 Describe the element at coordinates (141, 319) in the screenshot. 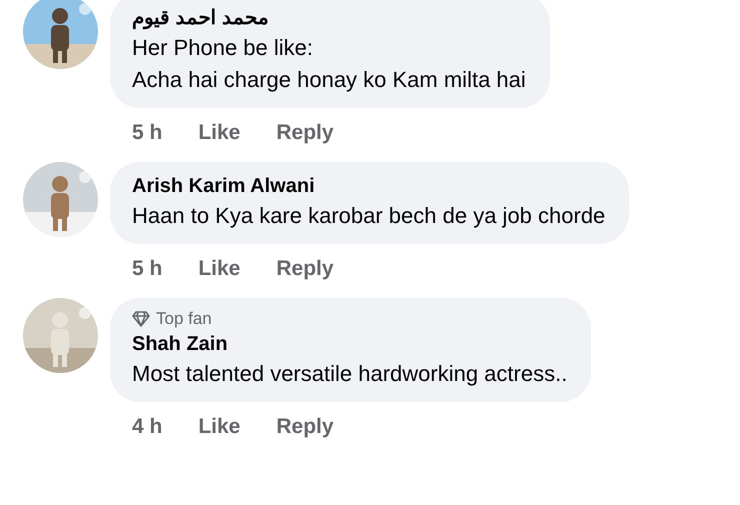

I see `diamond-icon` at that location.